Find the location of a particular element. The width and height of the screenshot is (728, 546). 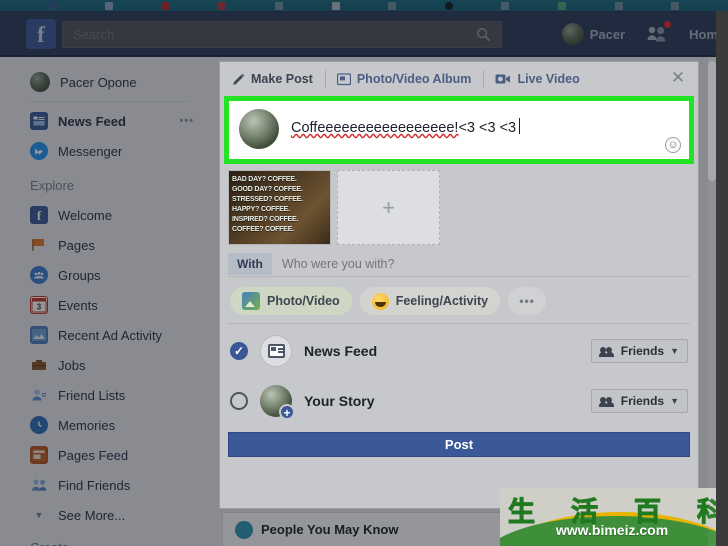

composer-actions: Photo/Video Feeling/Activity ••• is located at coordinates (459, 299).